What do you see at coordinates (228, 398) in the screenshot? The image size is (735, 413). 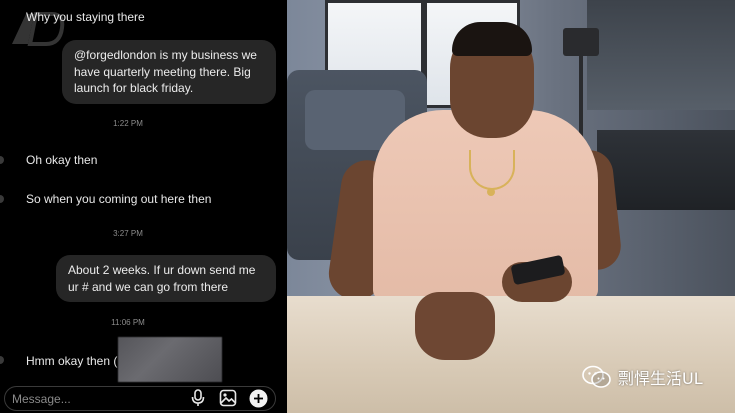 I see `image-icon` at bounding box center [228, 398].